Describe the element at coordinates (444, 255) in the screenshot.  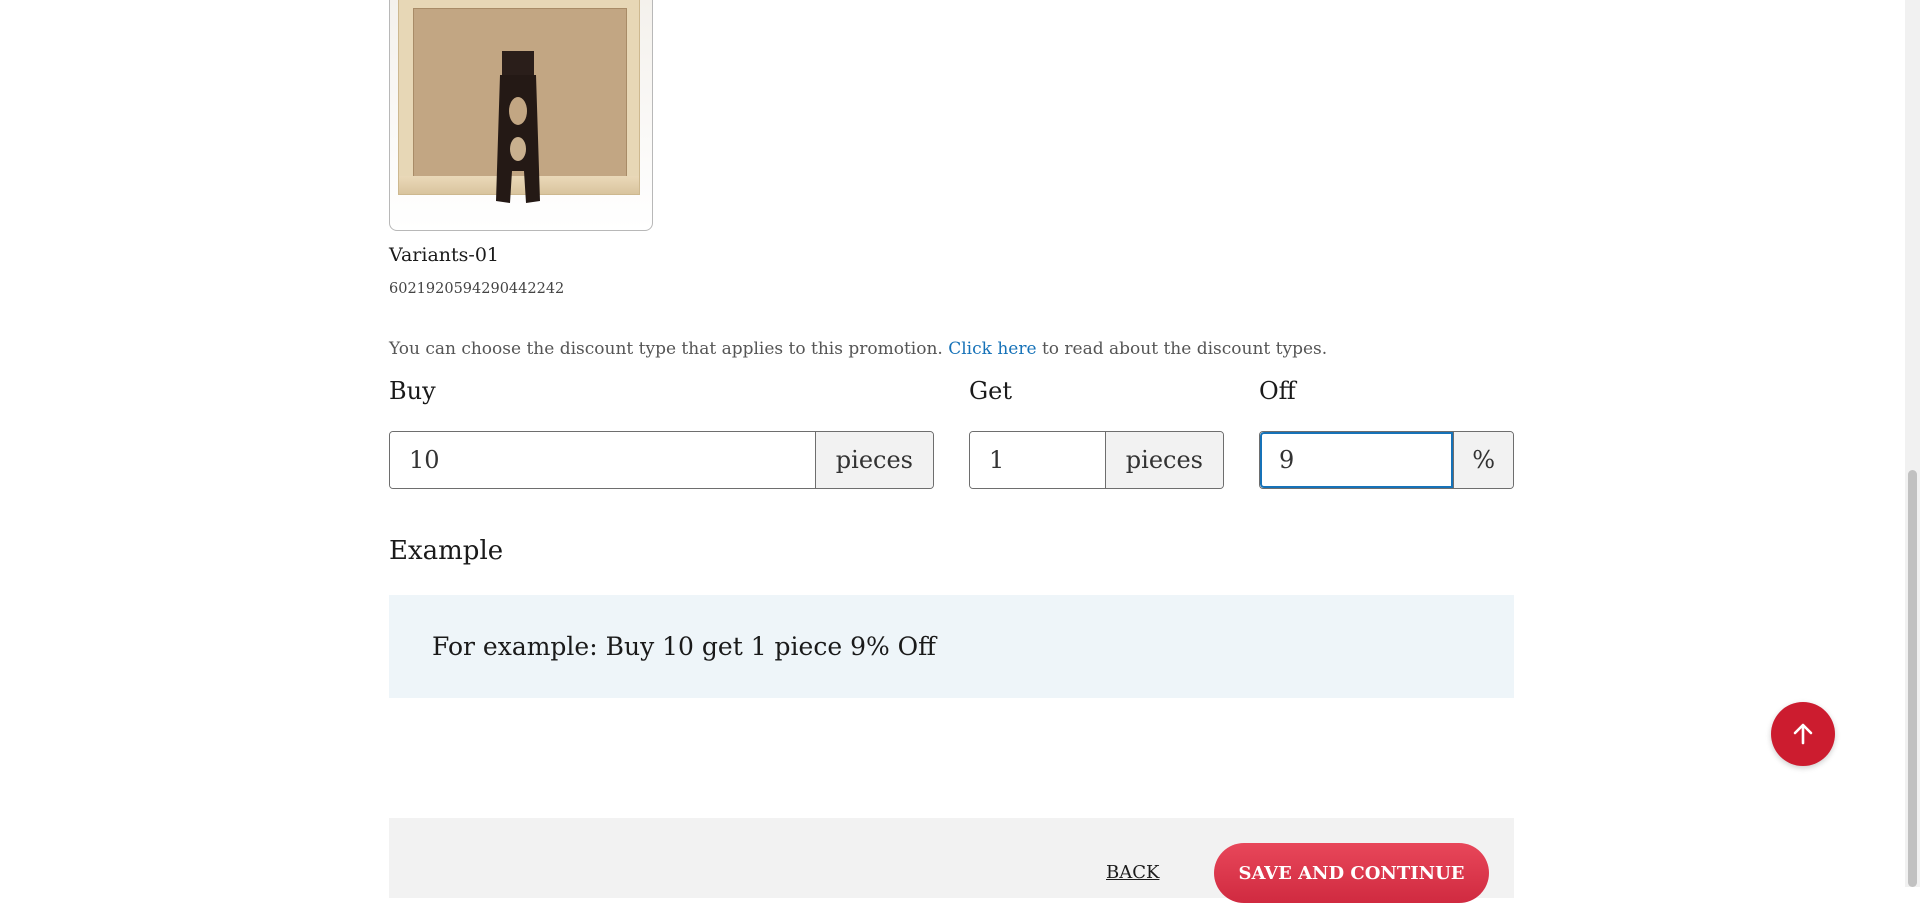
I see `variant-name: Variants-01` at that location.